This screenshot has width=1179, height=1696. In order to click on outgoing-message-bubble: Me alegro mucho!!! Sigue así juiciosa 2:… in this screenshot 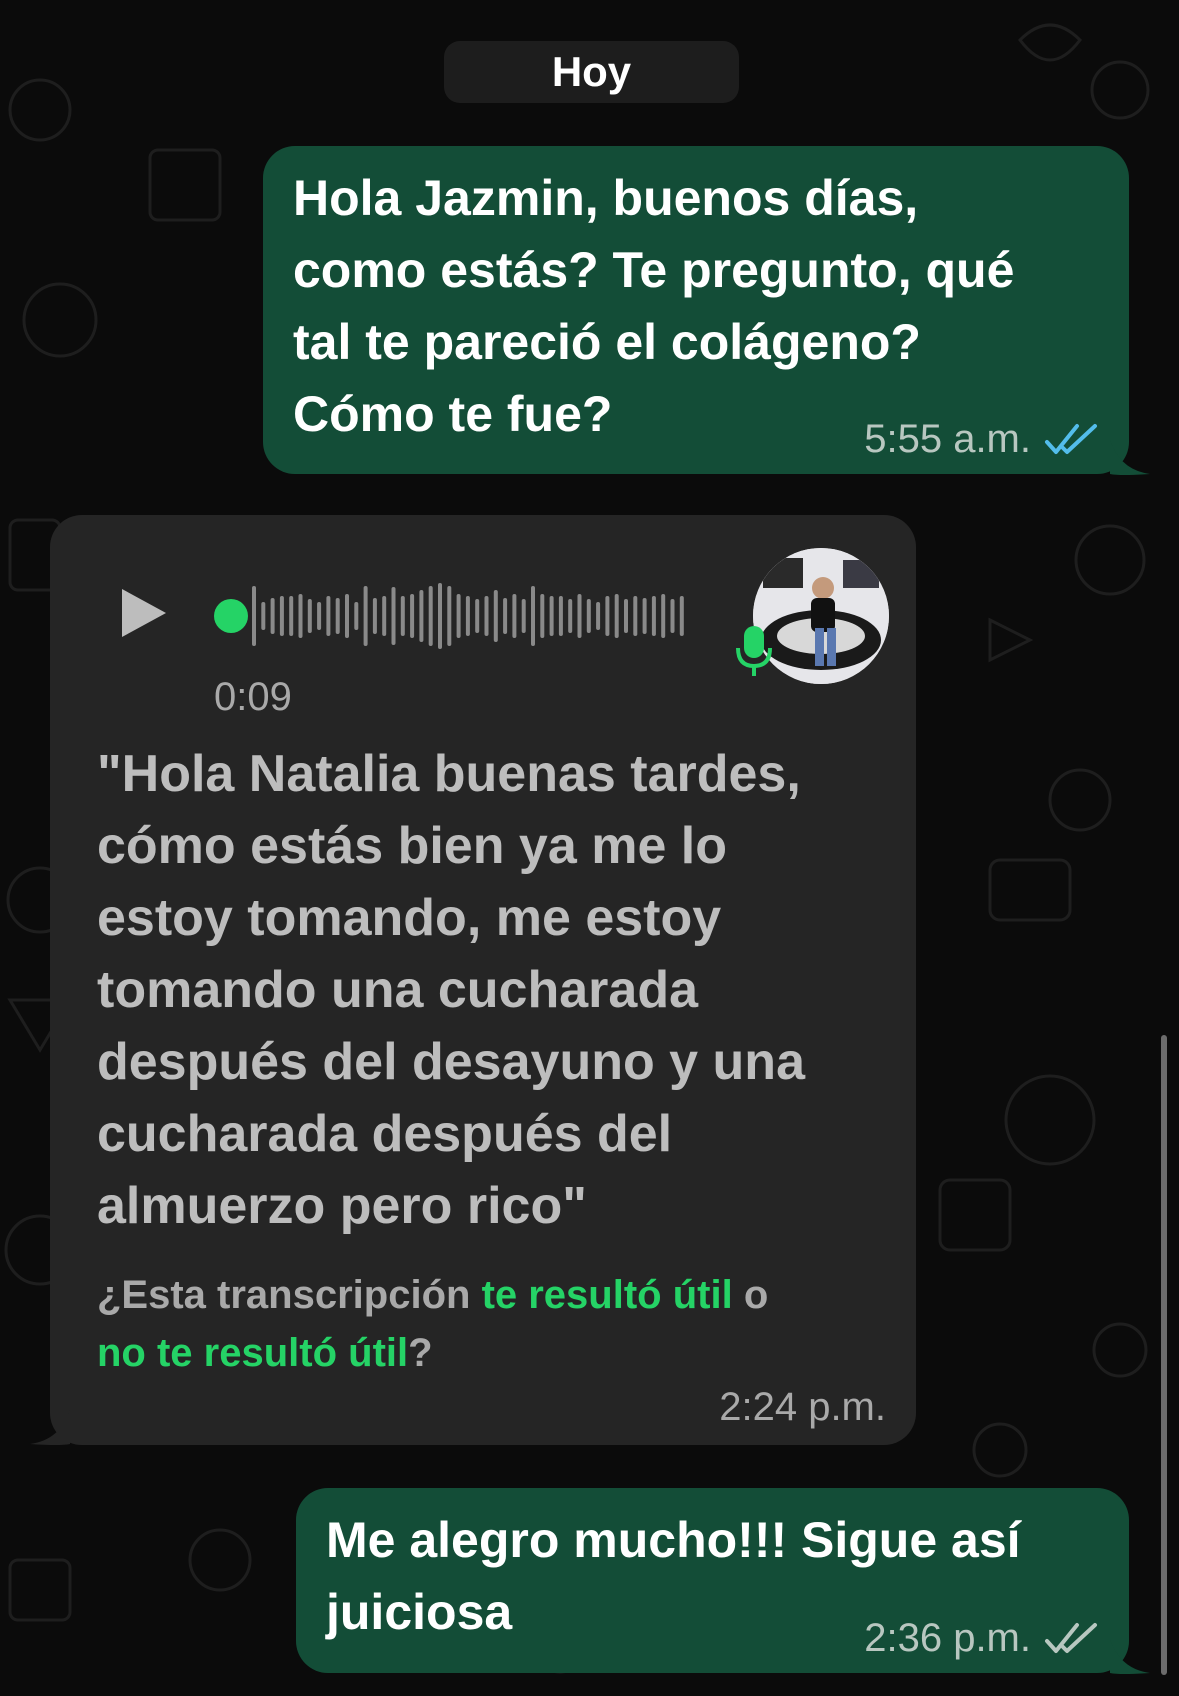, I will do `click(712, 1580)`.